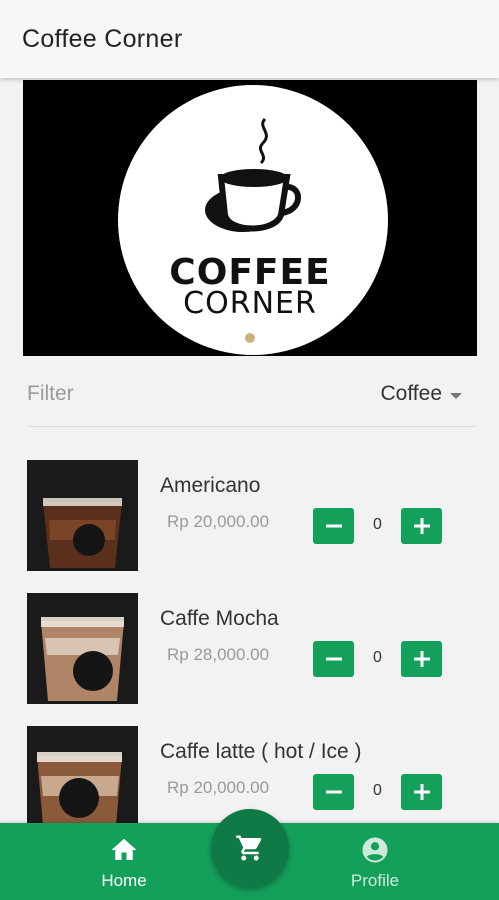  I want to click on category-dropdown: Coffee, so click(421, 394).